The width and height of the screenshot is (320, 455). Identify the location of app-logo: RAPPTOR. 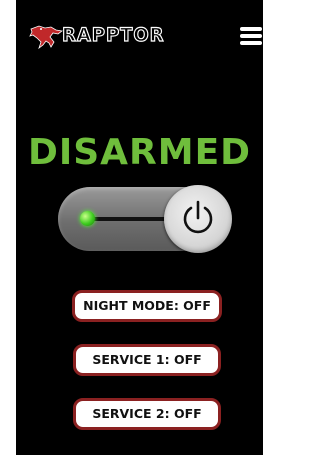
(127, 37).